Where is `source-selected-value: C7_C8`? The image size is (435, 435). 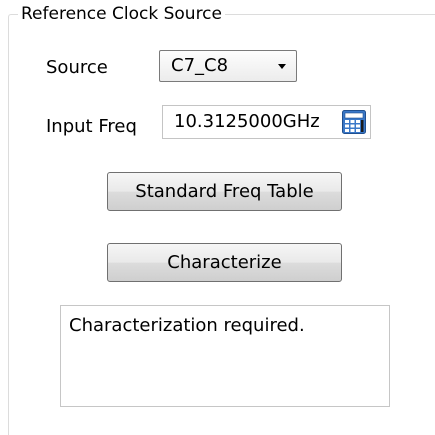
source-selected-value: C7_C8 is located at coordinates (200, 65).